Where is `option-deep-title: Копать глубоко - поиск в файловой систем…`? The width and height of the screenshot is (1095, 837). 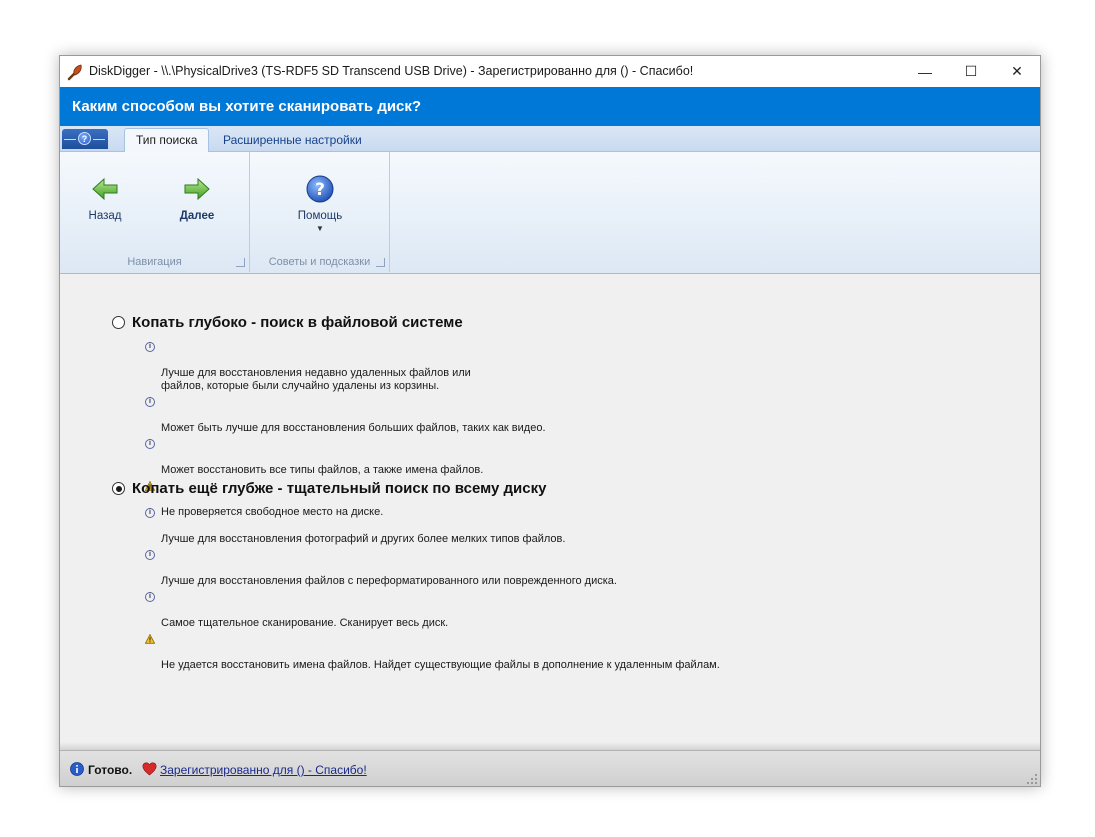
option-deep-title: Копать глубоко - поиск в файловой систем… is located at coordinates (297, 322).